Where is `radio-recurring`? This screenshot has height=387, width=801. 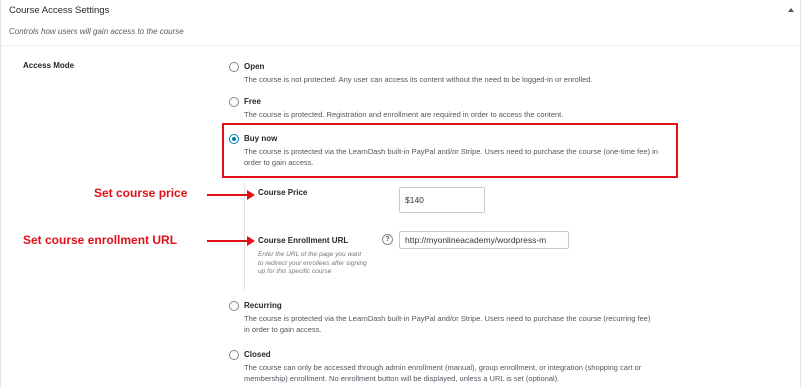 radio-recurring is located at coordinates (234, 306).